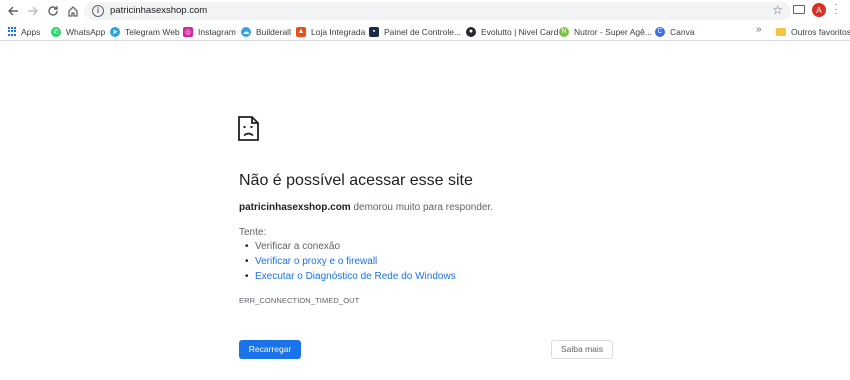  I want to click on star-icon: ☆, so click(777, 10).